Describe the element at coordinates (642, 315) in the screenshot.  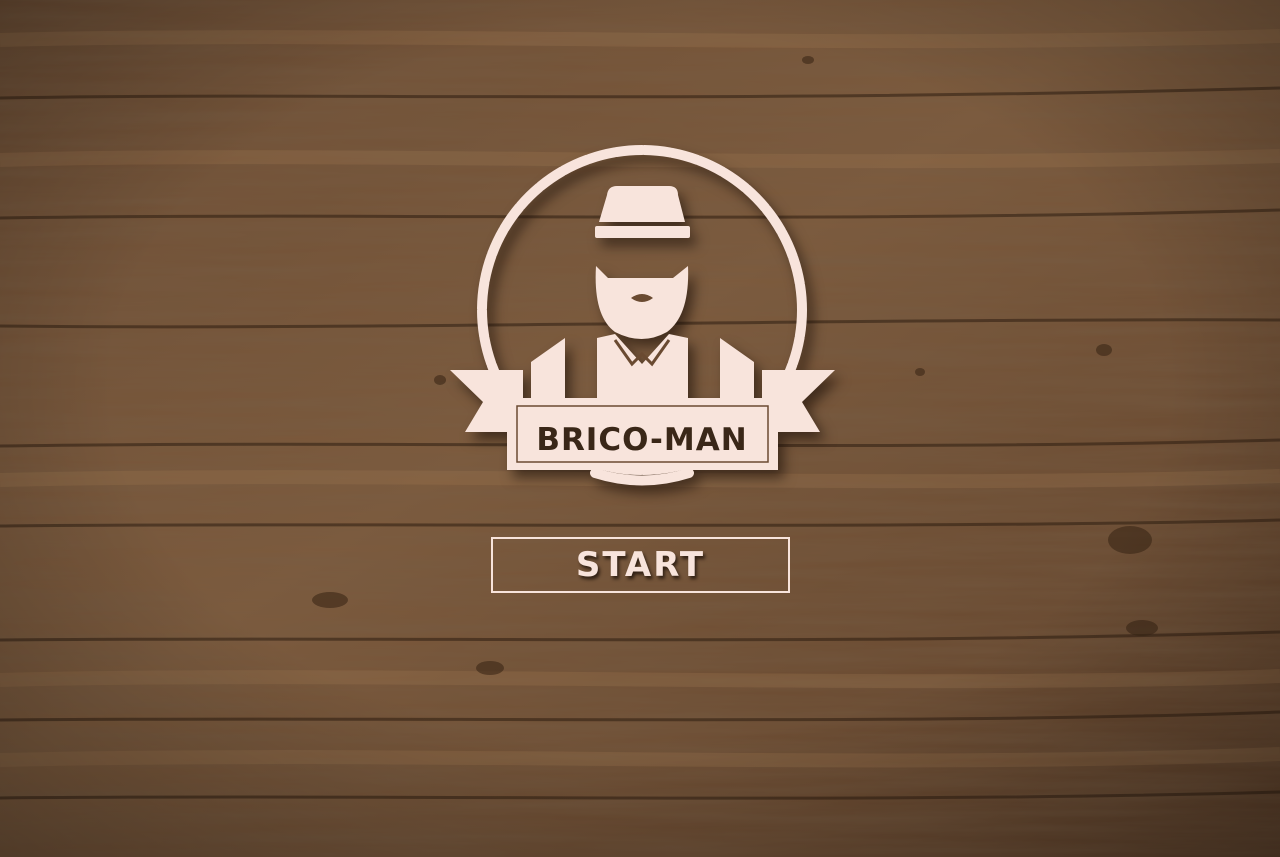
I see `bearded-handyman-badge-icon: BRICO-MAN` at that location.